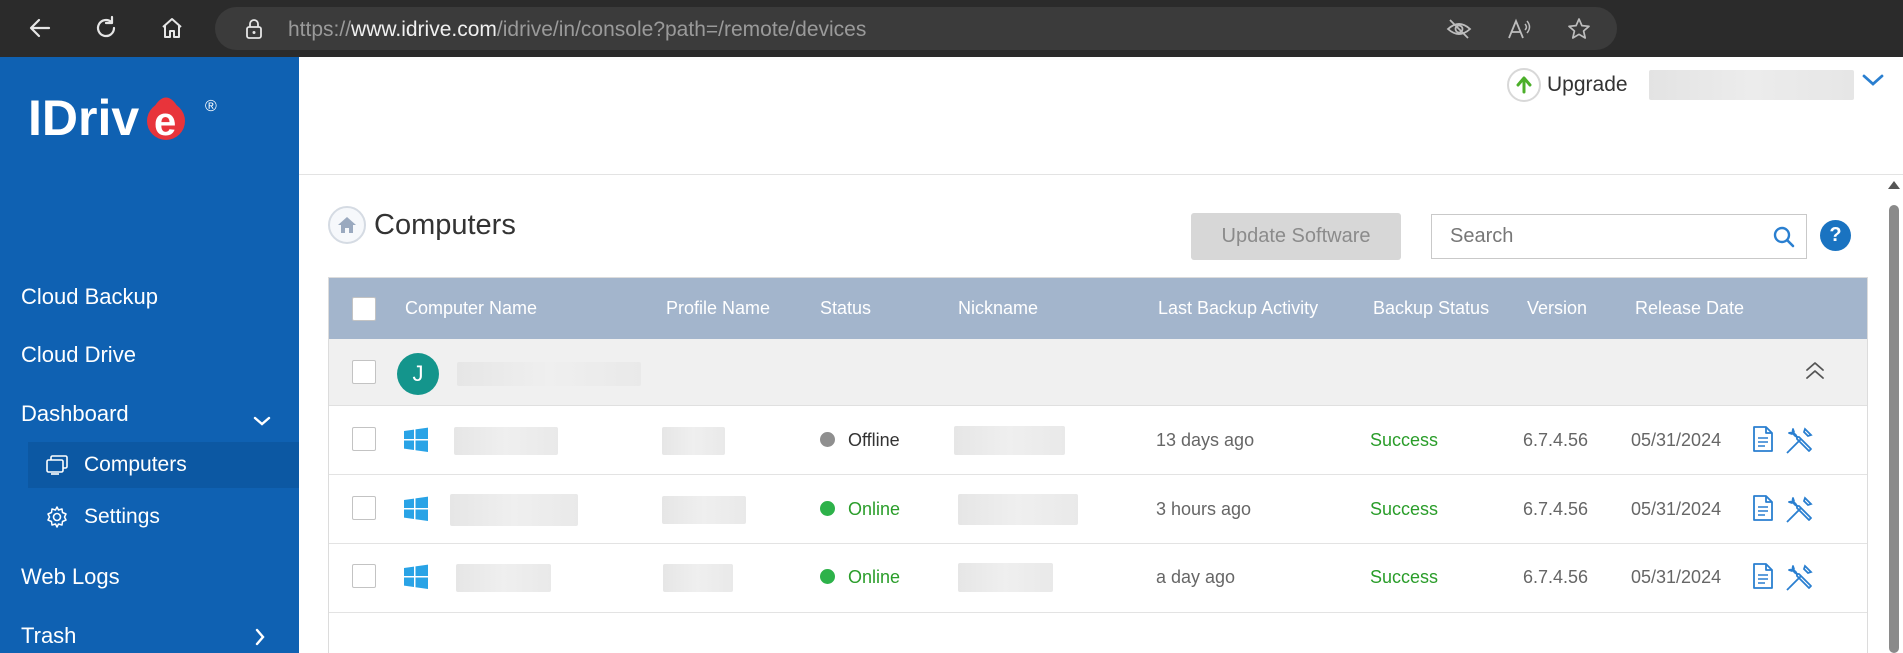 The width and height of the screenshot is (1903, 653). Describe the element at coordinates (998, 308) in the screenshot. I see `column-header-nickname: Nickname` at that location.